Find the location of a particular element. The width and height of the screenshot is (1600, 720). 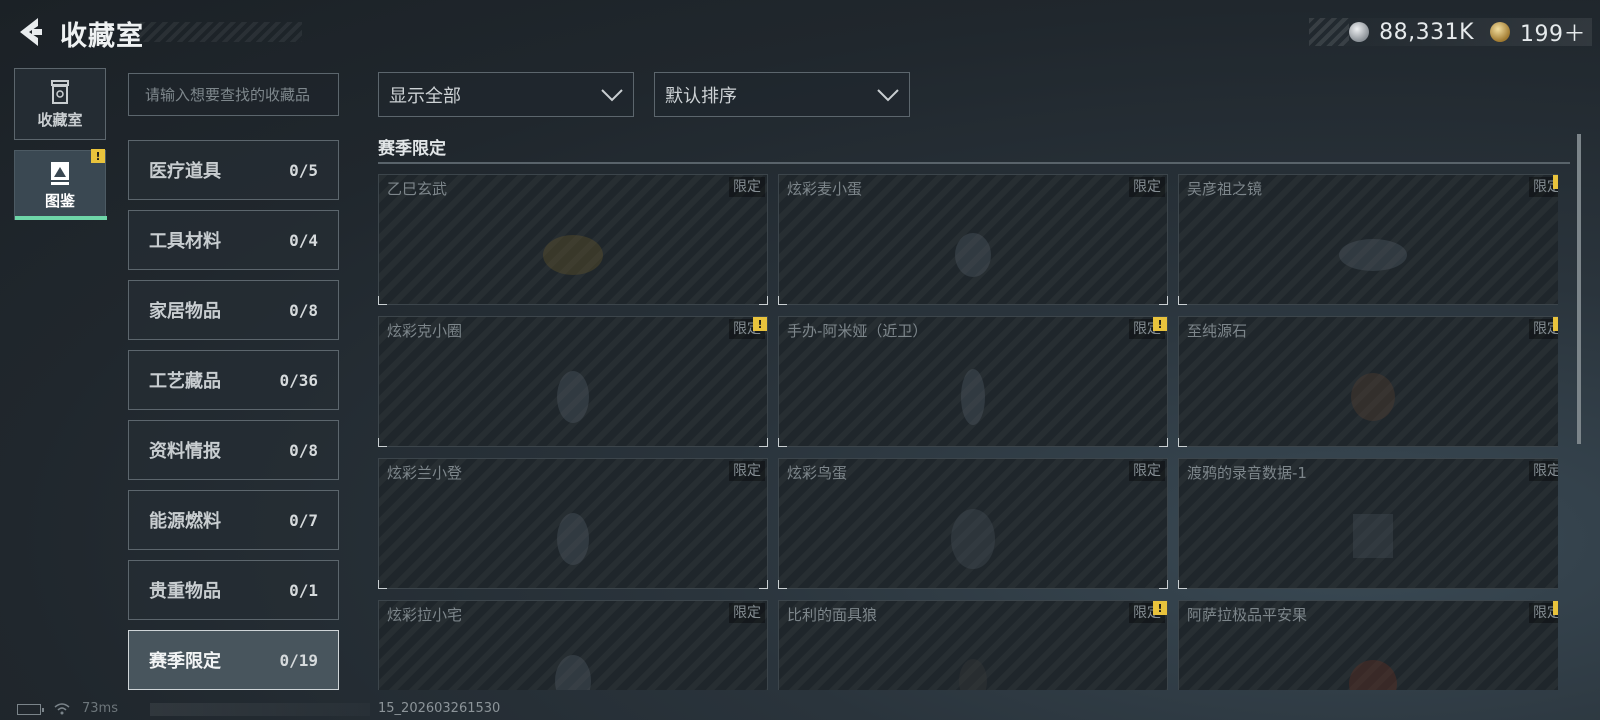

item-name: 手办-阿米娅（近卫） is located at coordinates (857, 331).